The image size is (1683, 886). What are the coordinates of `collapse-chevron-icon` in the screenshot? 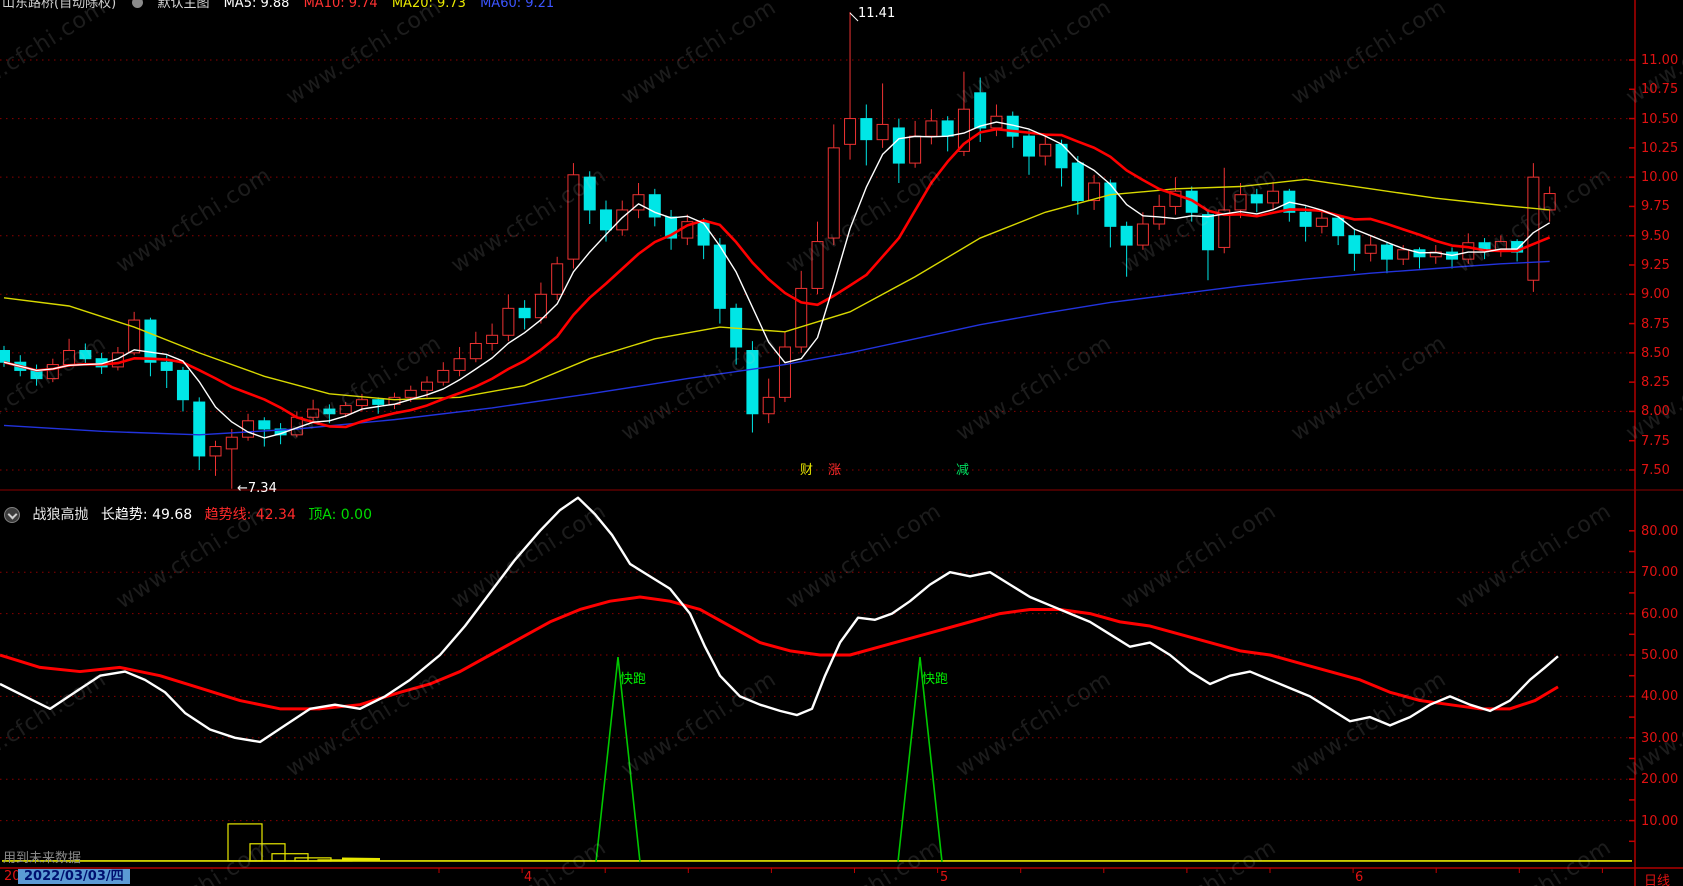 It's located at (12, 515).